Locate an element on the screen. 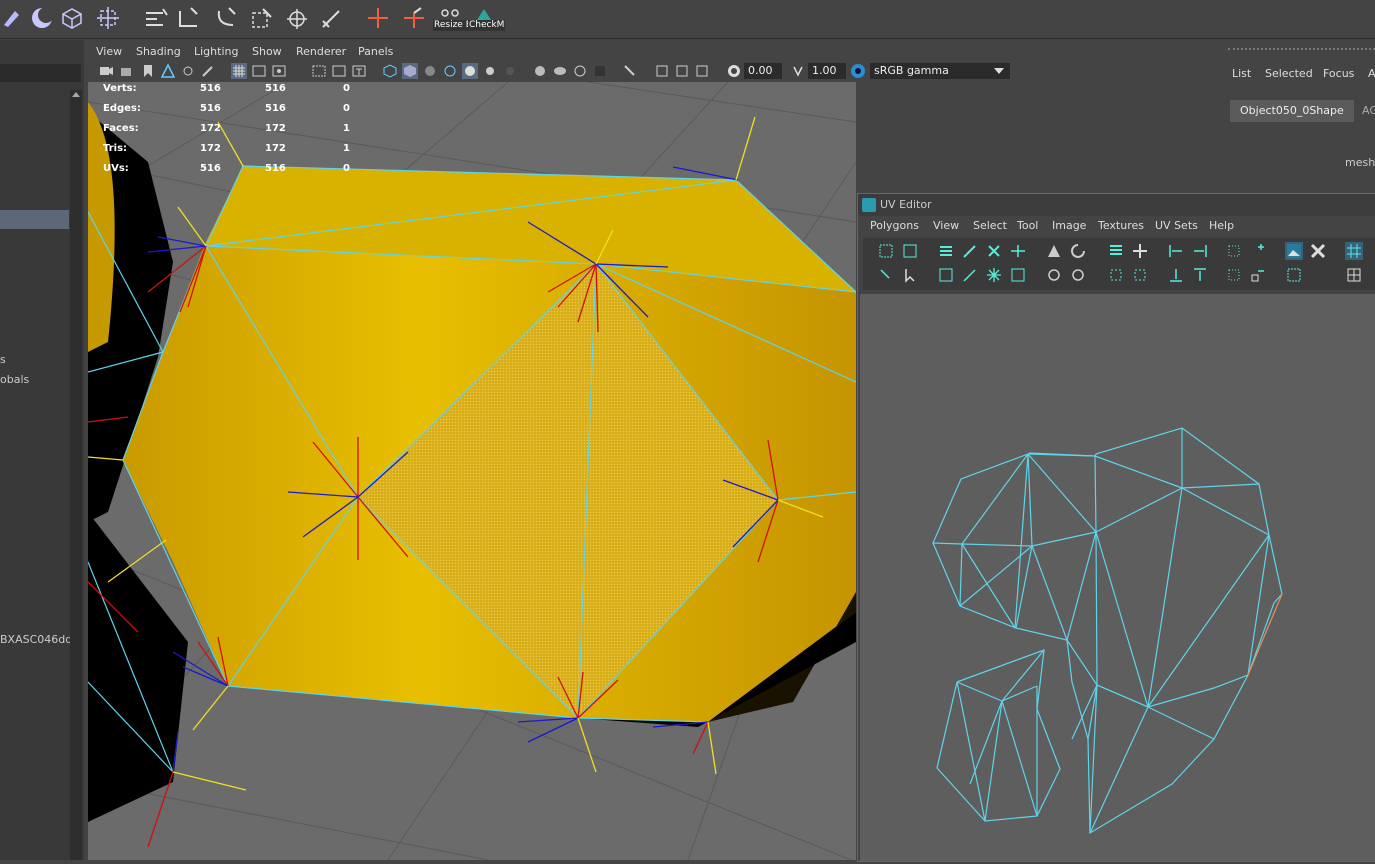  color-management-icon is located at coordinates (858, 71).